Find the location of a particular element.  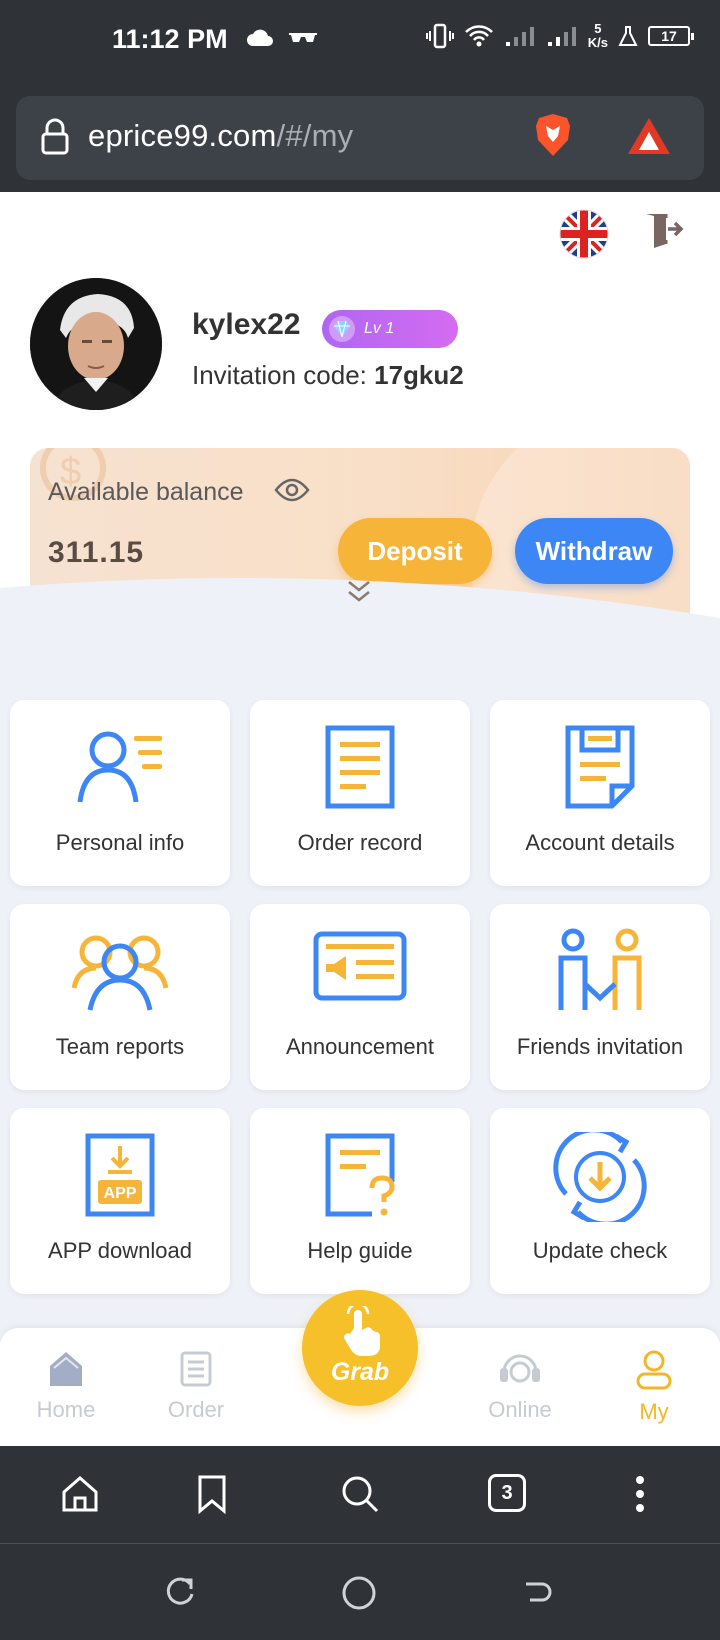

update-check-icon is located at coordinates (600, 1177).